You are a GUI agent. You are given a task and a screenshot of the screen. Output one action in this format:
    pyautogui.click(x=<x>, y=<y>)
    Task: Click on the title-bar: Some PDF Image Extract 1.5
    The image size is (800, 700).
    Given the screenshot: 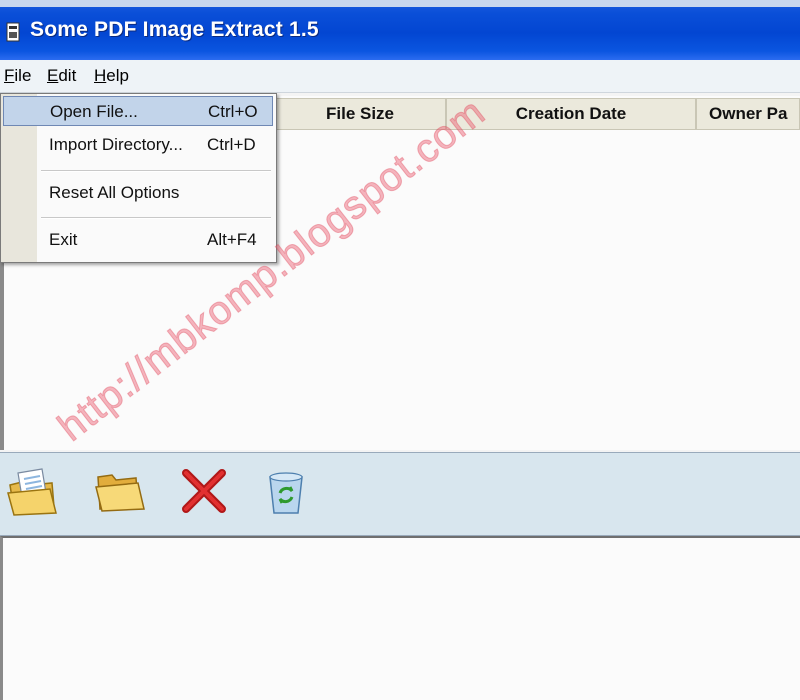 What is the action you would take?
    pyautogui.click(x=400, y=30)
    